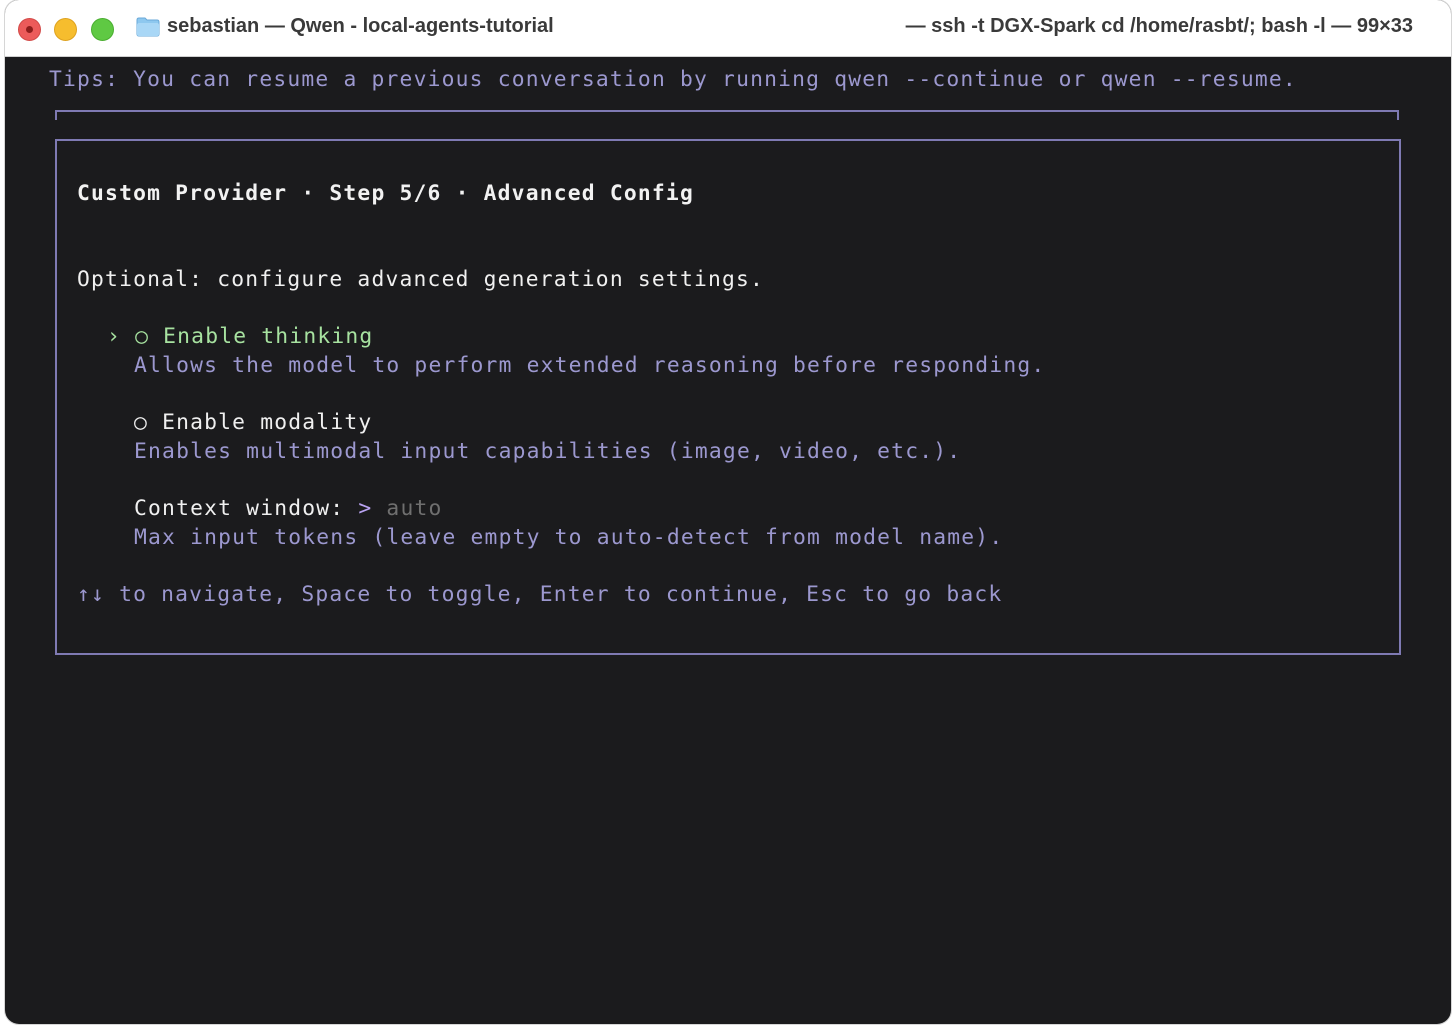 The image size is (1456, 1028). Describe the element at coordinates (267, 422) in the screenshot. I see `option-label: Enable modality` at that location.